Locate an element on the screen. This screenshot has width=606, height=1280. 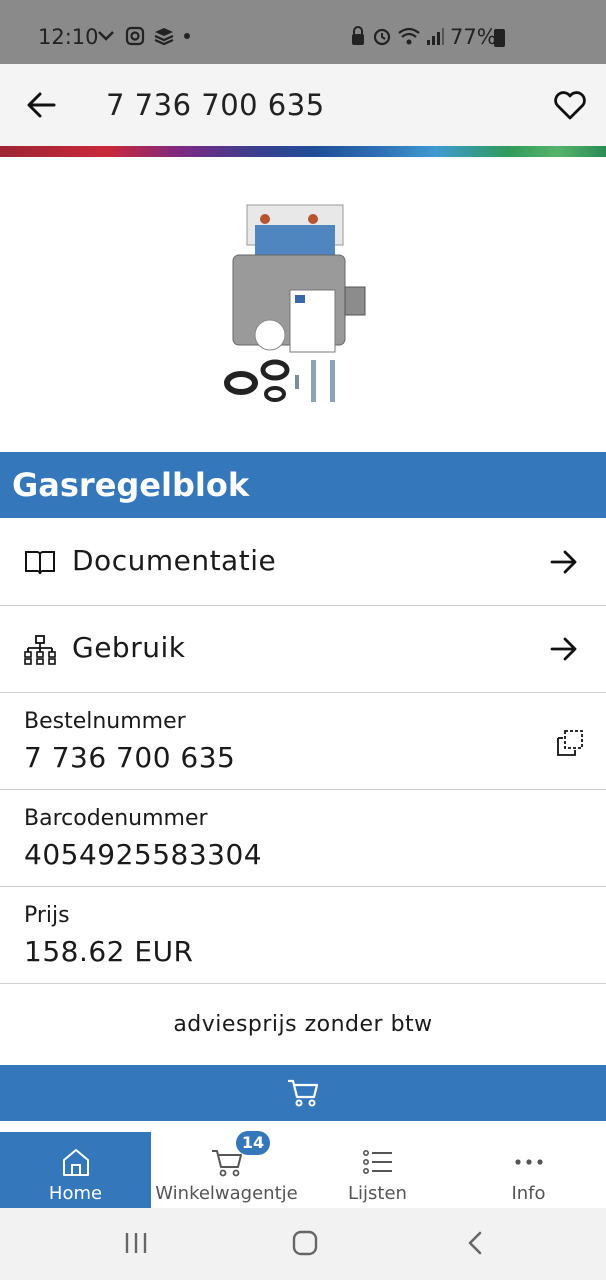
missed-call-icon is located at coordinates (106, 36).